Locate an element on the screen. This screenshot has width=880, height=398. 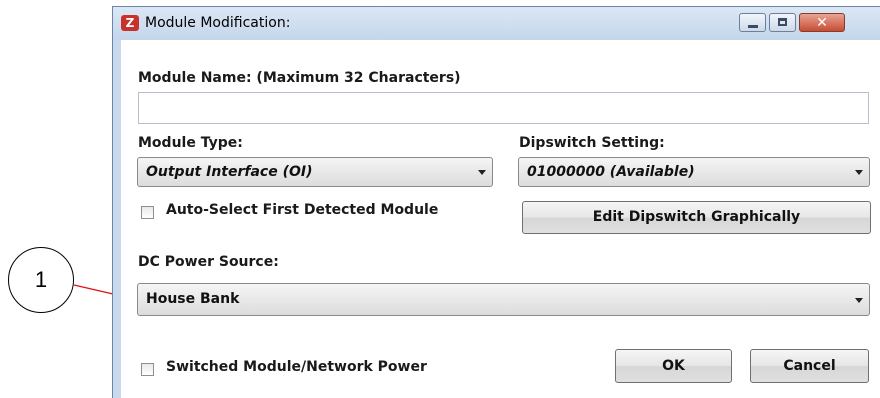
minimize-button is located at coordinates (752, 22).